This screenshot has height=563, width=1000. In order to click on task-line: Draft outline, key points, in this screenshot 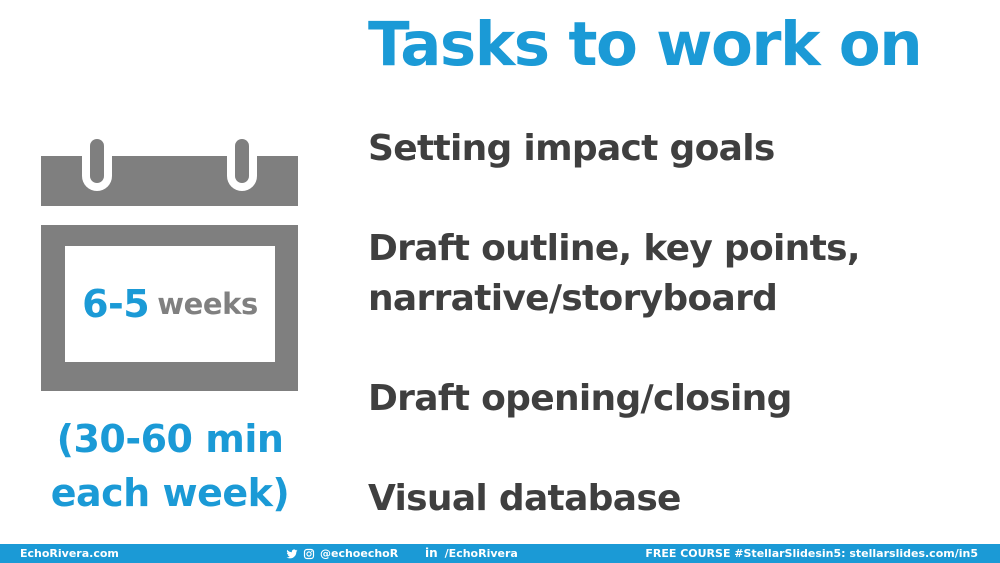, I will do `click(614, 248)`.